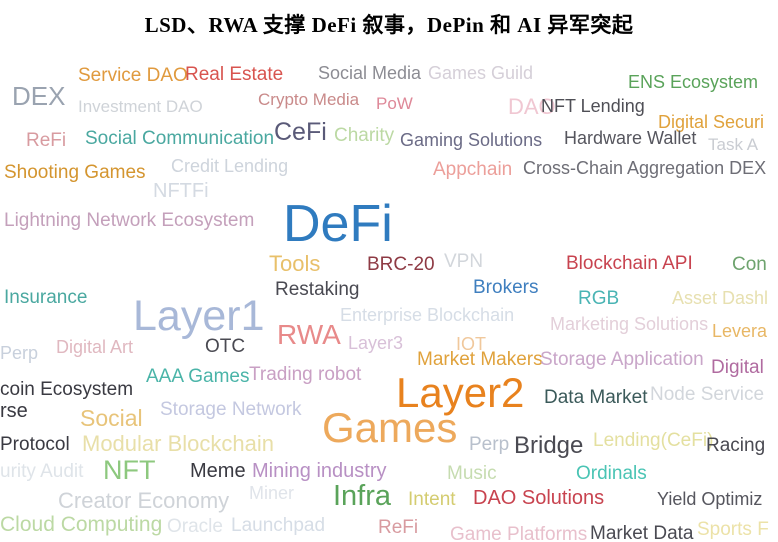 The image size is (778, 542). I want to click on wordcloud-term: Modular Blockchain, so click(178, 443).